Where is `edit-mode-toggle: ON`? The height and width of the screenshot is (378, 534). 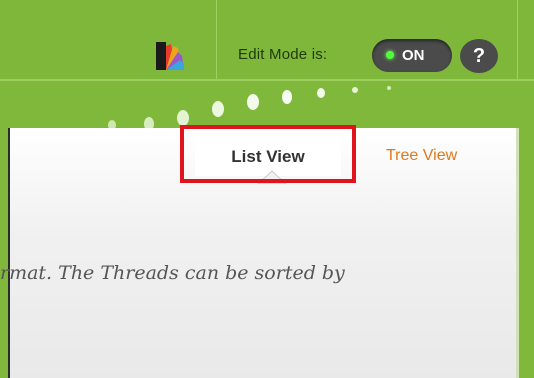
edit-mode-toggle: ON is located at coordinates (412, 55).